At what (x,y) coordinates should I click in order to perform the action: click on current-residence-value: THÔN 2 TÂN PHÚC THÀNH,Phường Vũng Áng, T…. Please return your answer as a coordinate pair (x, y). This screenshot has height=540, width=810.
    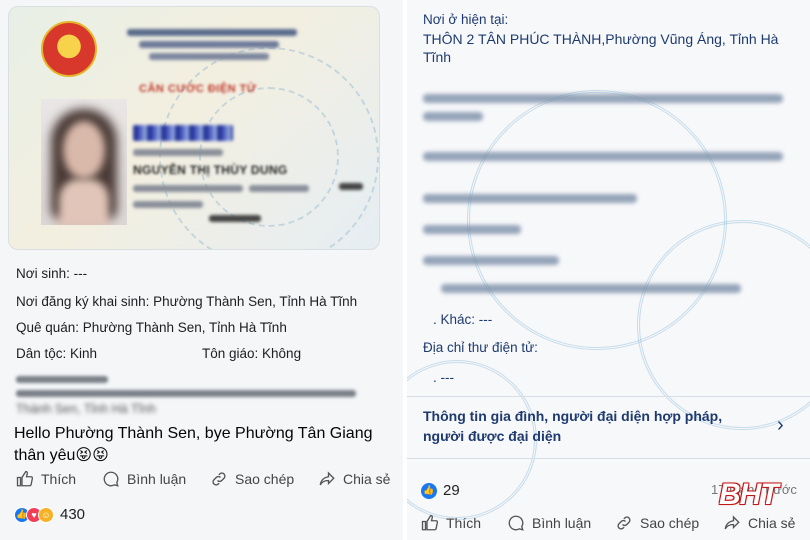
    Looking at the image, I should click on (601, 48).